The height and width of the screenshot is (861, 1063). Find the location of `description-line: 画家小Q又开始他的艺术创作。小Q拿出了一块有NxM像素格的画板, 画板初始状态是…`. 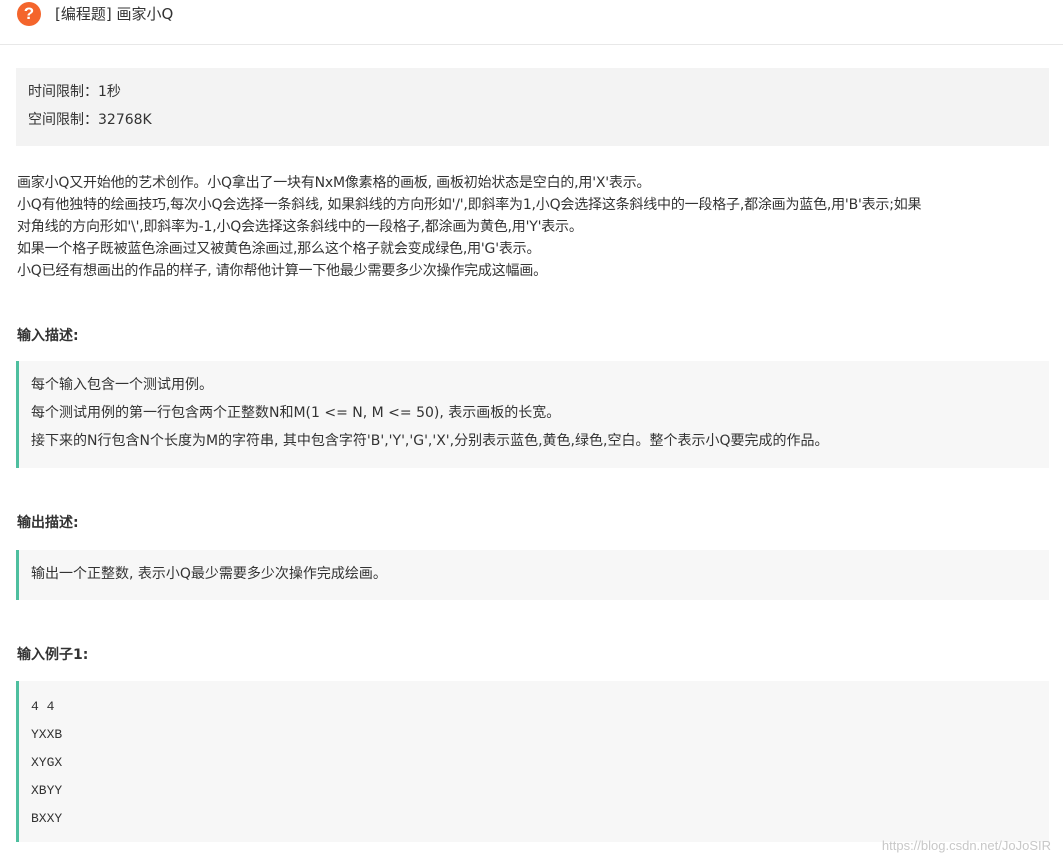

description-line: 画家小Q又开始他的艺术创作。小Q拿出了一块有NxM像素格的画板, 画板初始状态是… is located at coordinates (334, 183).